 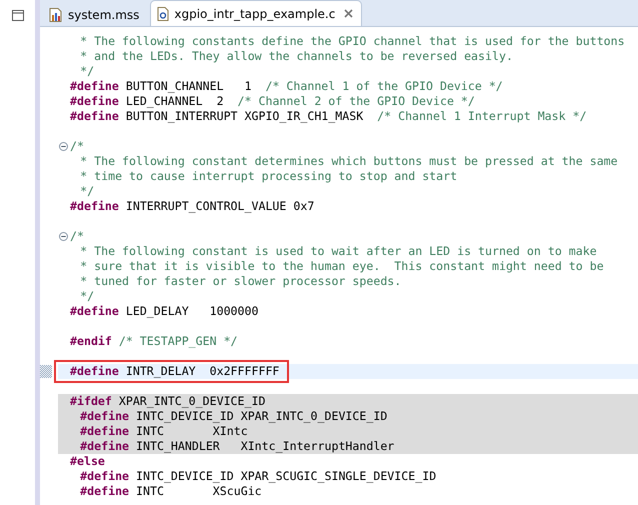 I want to click on code-line: #define INTC_DEVICE_ID XPAR_SCUGIC_SINGLE_DEVICE_ID, so click(x=257, y=476).